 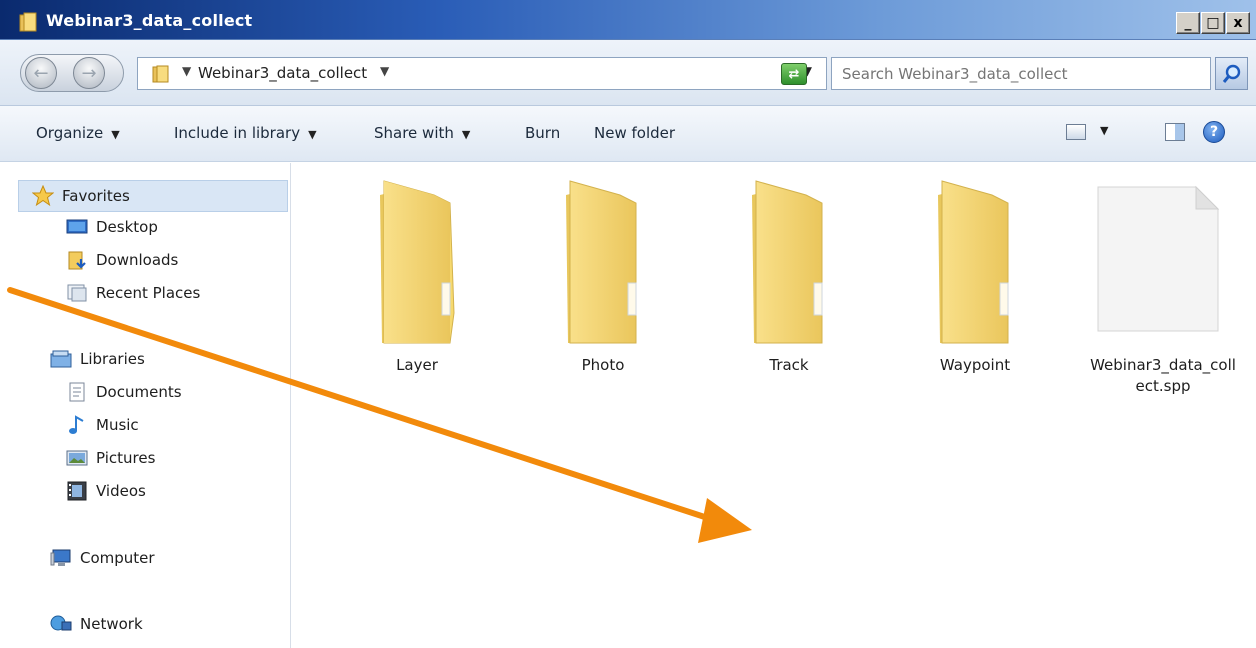 What do you see at coordinates (282, 73) in the screenshot?
I see `breadcrumb: Webinar3_data_collect` at bounding box center [282, 73].